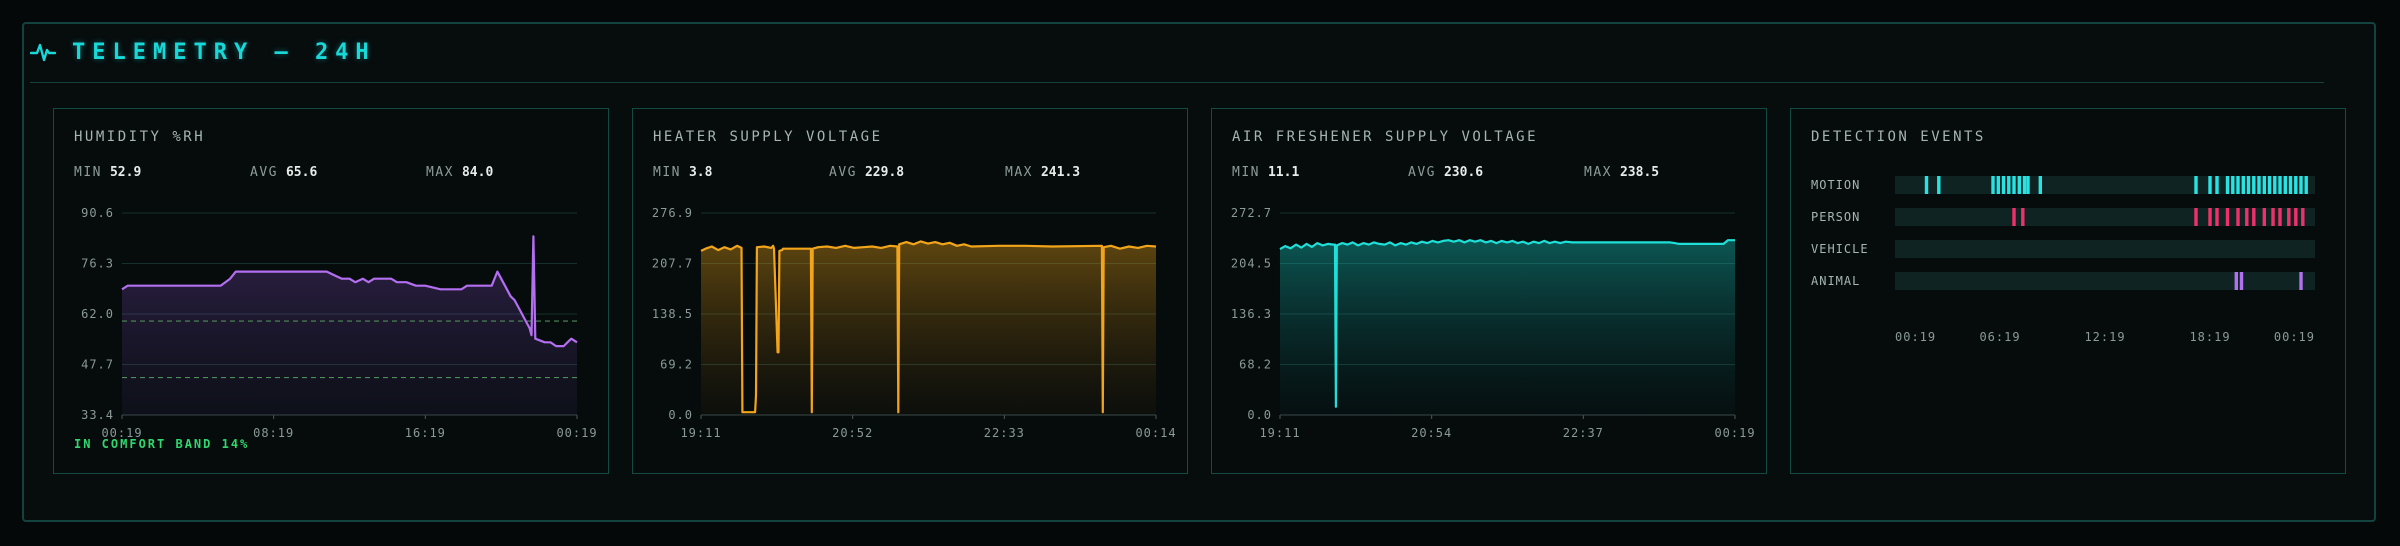 The width and height of the screenshot is (2400, 546). What do you see at coordinates (1155, 433) in the screenshot?
I see `x-tick-label: 00:14` at bounding box center [1155, 433].